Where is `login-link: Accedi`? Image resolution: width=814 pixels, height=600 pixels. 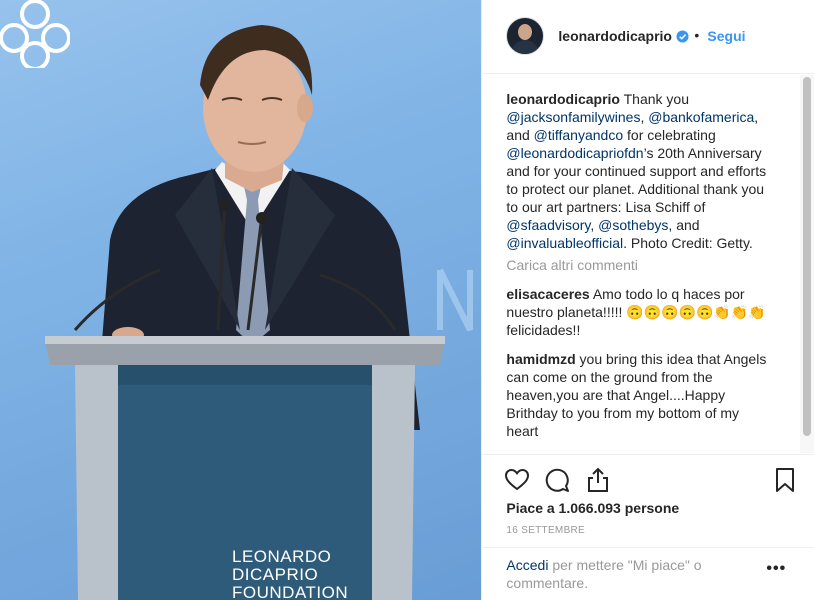
login-link: Accedi is located at coordinates (527, 565).